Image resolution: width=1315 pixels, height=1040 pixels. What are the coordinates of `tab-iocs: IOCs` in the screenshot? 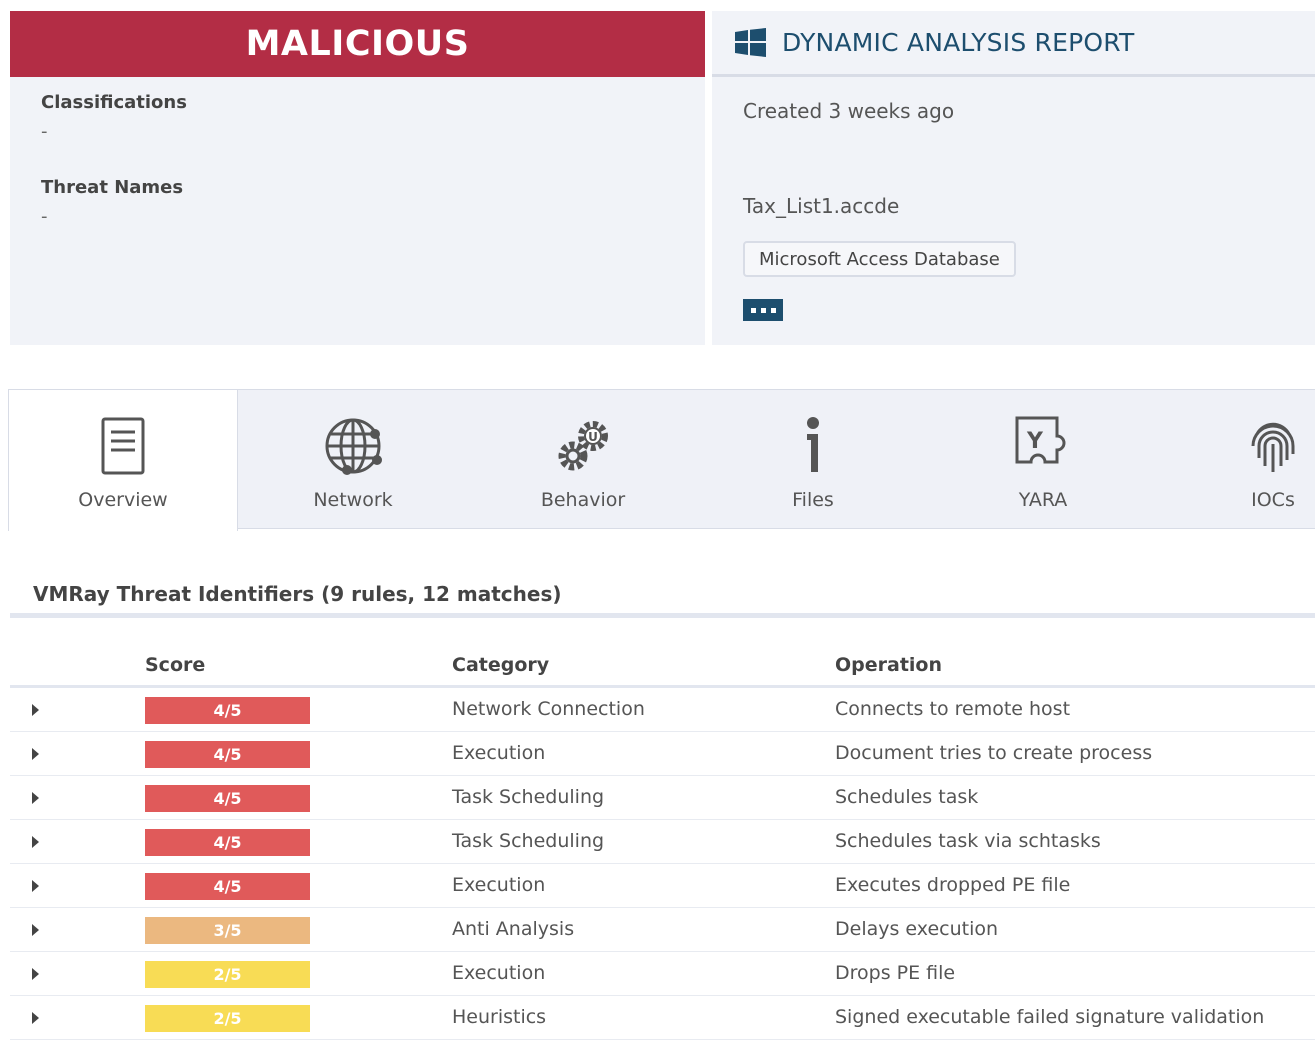 It's located at (1236, 460).